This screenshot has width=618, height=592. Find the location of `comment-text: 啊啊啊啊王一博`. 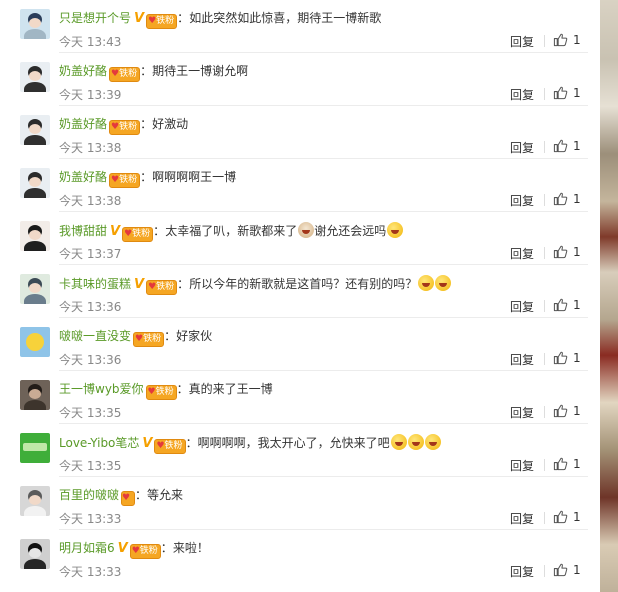

comment-text: 啊啊啊啊王一博 is located at coordinates (194, 177).